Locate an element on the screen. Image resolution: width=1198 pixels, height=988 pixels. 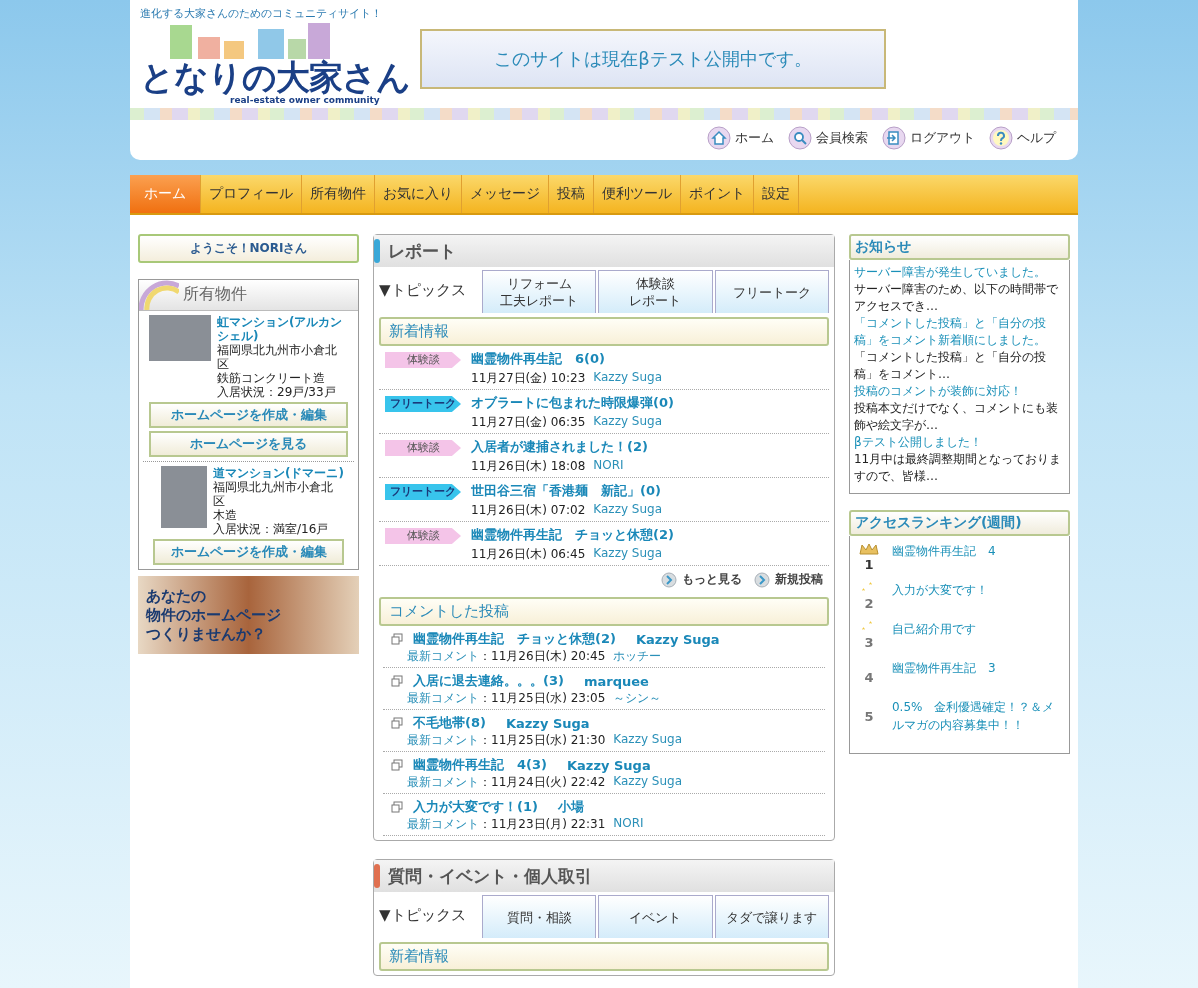
post-link: 世田谷三宿「香港麺 新記」(0) is located at coordinates (567, 491).